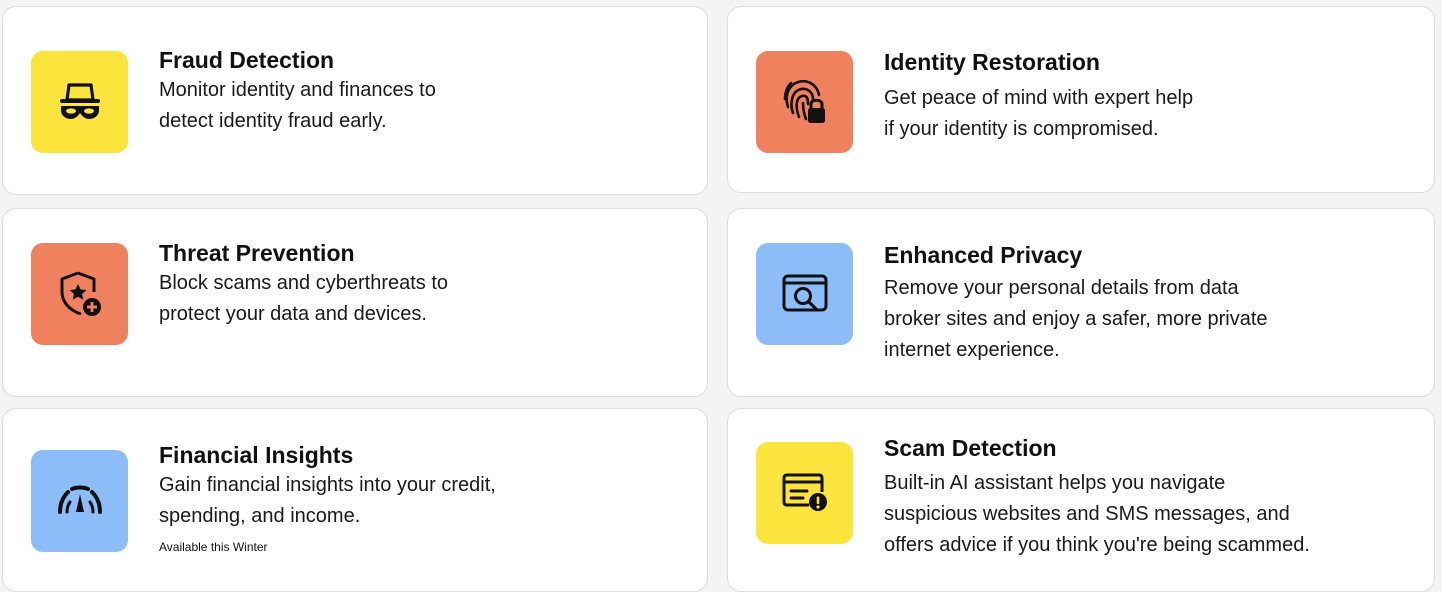 The height and width of the screenshot is (592, 1442). What do you see at coordinates (1039, 98) in the screenshot?
I see `feature-description-line: Get peace of mind with expert help` at bounding box center [1039, 98].